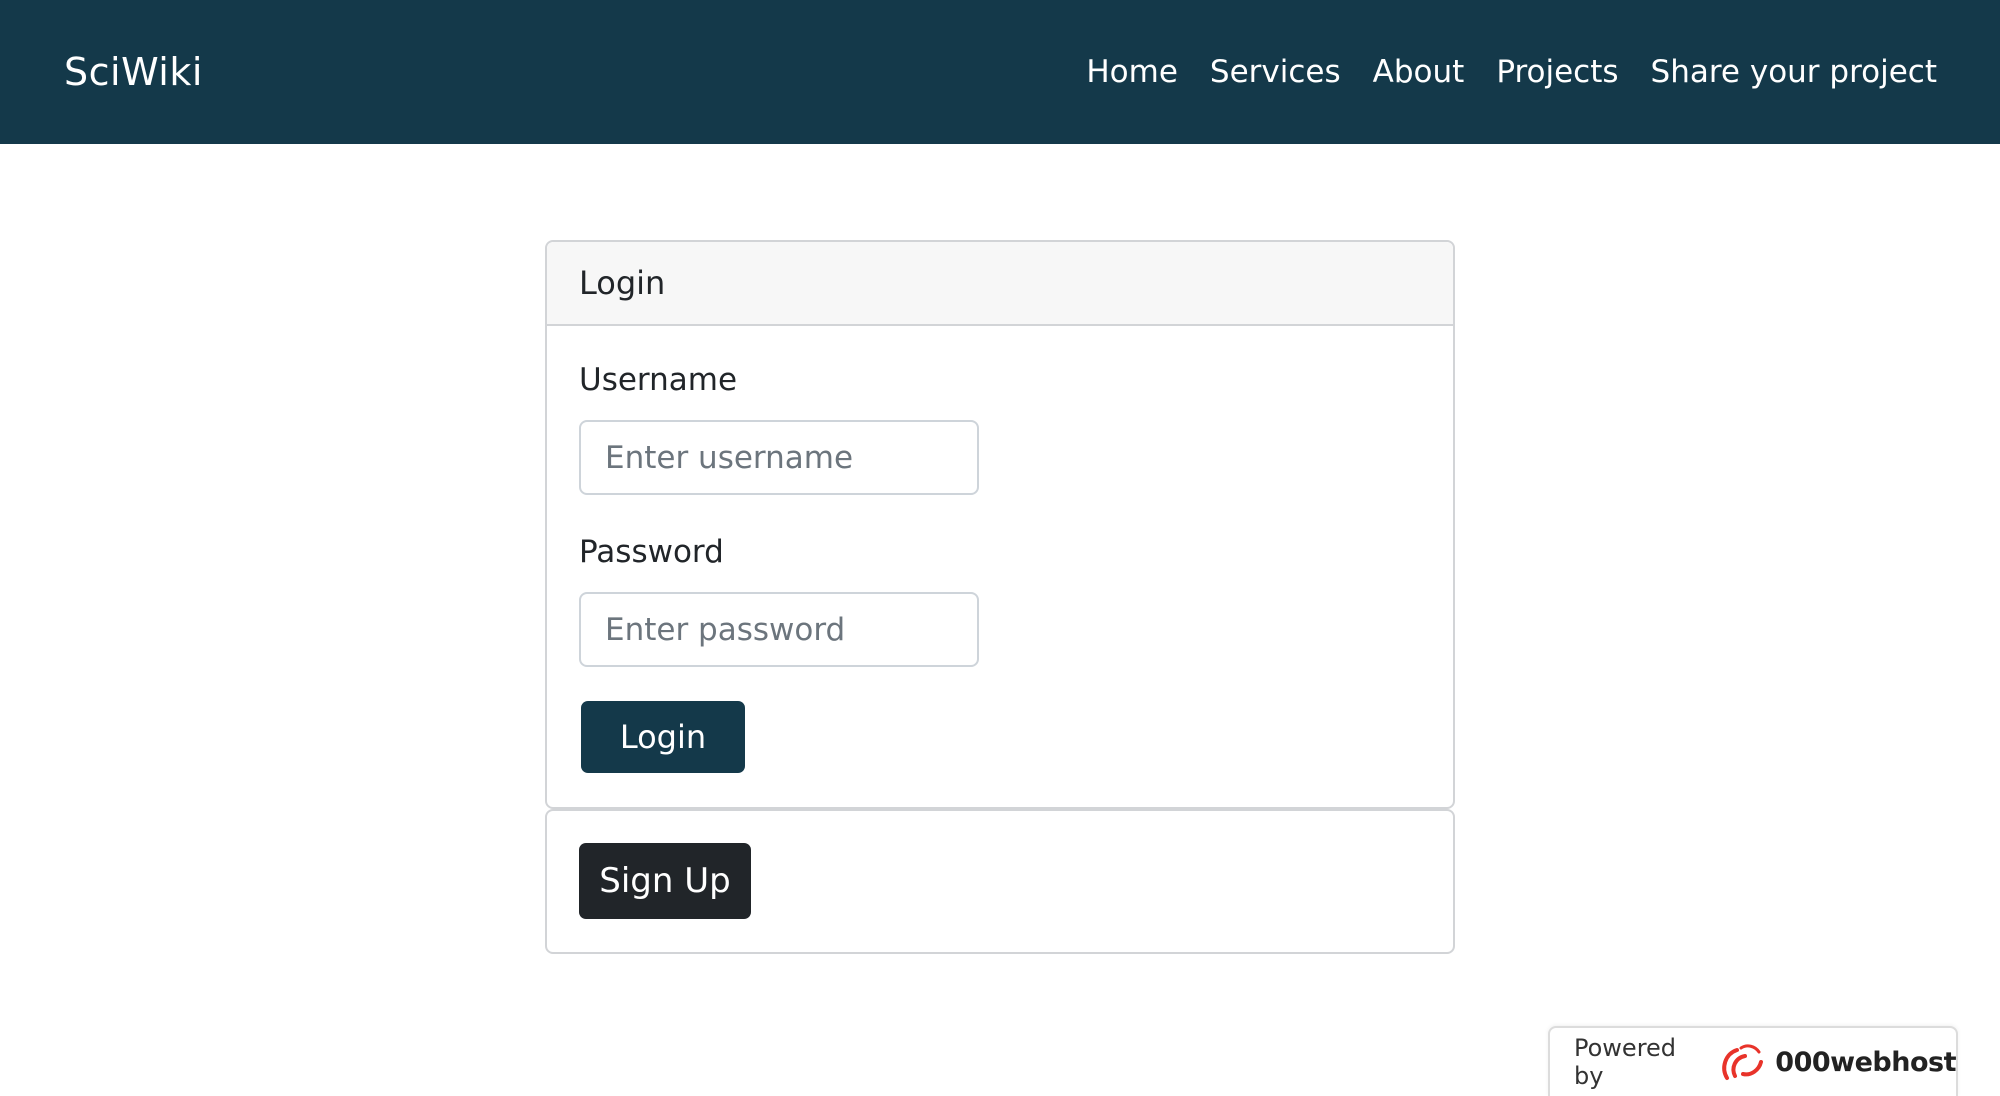  Describe the element at coordinates (1557, 72) in the screenshot. I see `nav-link-projects: Projects` at that location.